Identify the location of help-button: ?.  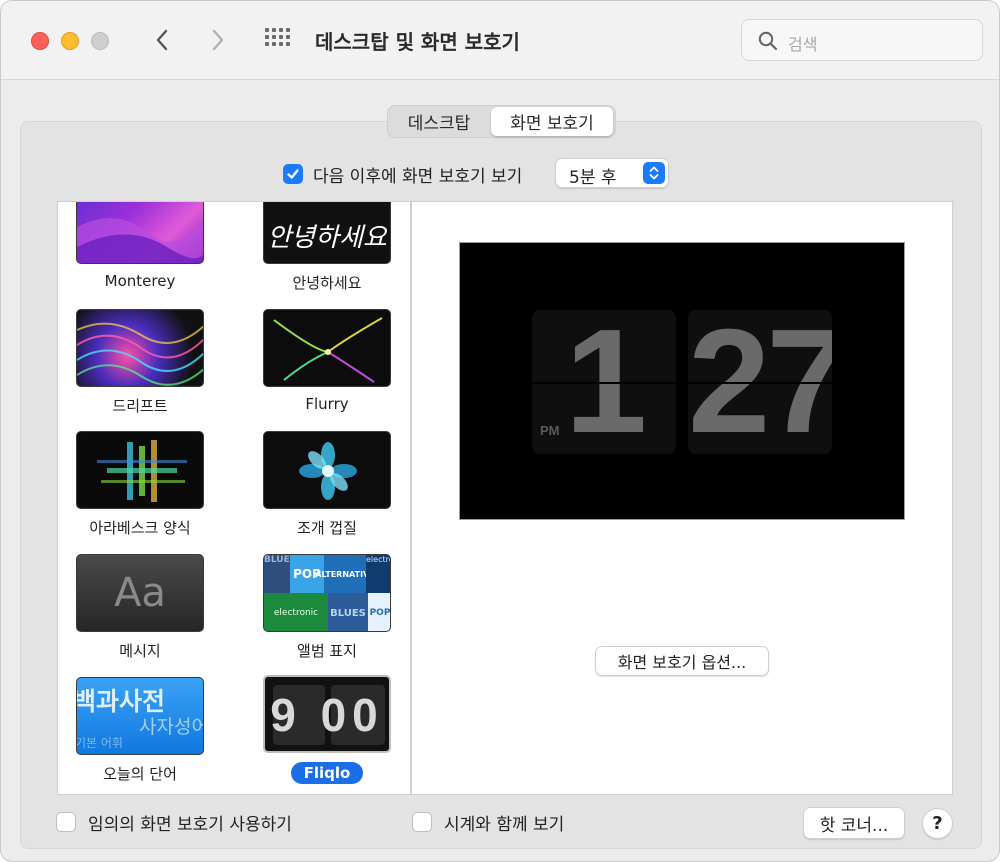
(937, 823).